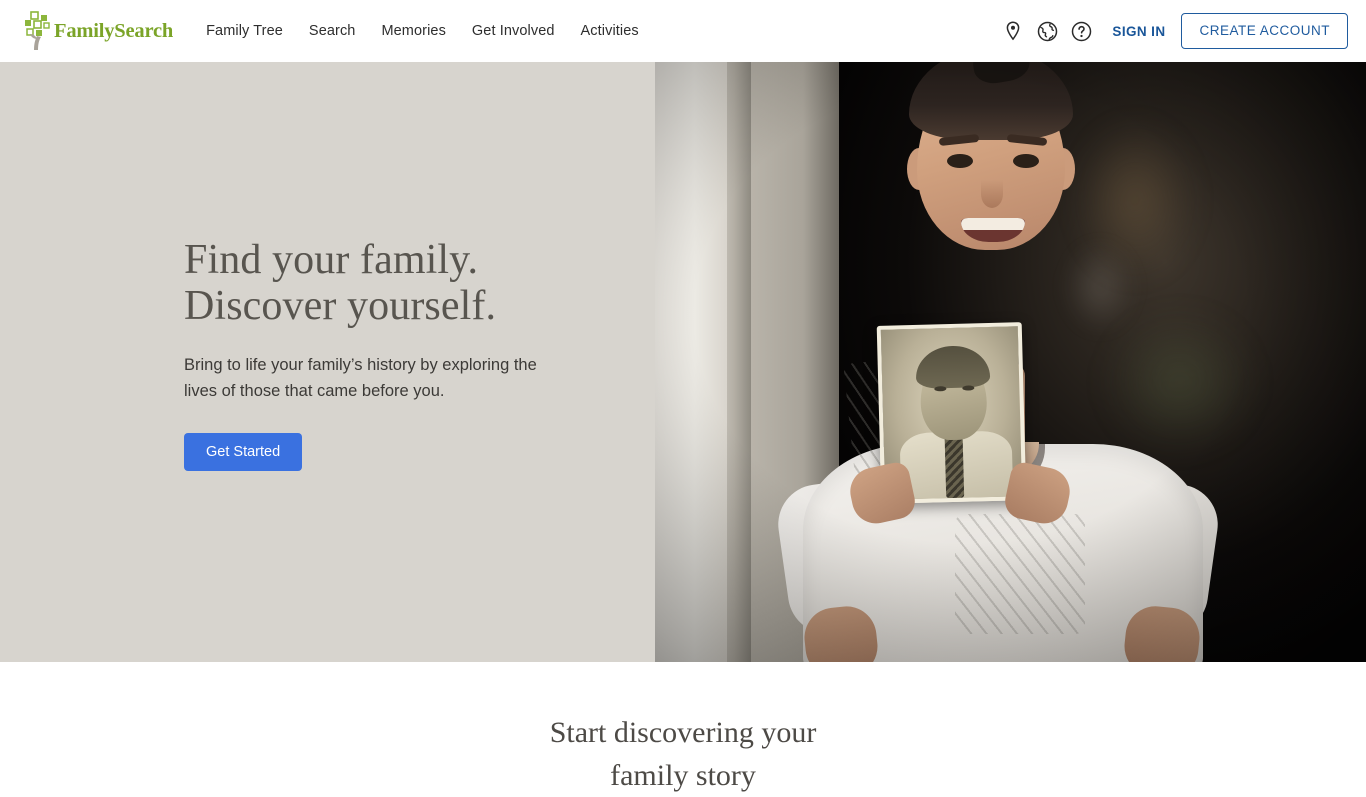  I want to click on help-circle-icon, so click(1081, 31).